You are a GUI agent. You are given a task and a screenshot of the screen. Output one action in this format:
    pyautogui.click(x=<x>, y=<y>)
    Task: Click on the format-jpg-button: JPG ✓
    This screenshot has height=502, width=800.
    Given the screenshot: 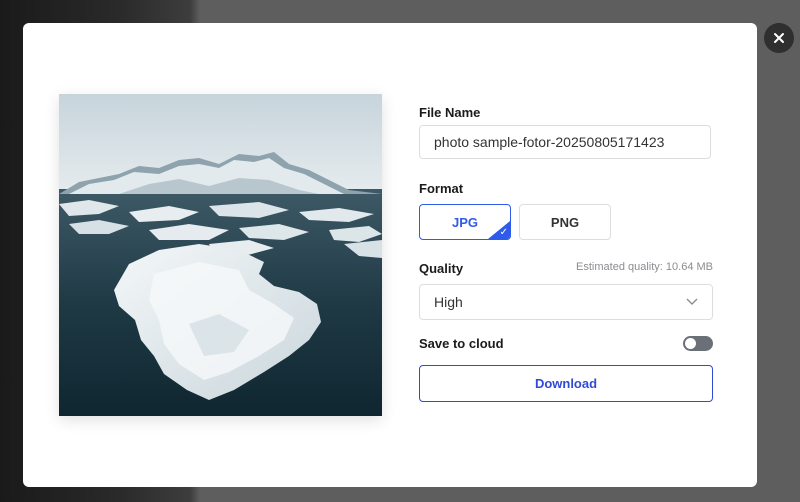 What is the action you would take?
    pyautogui.click(x=465, y=222)
    